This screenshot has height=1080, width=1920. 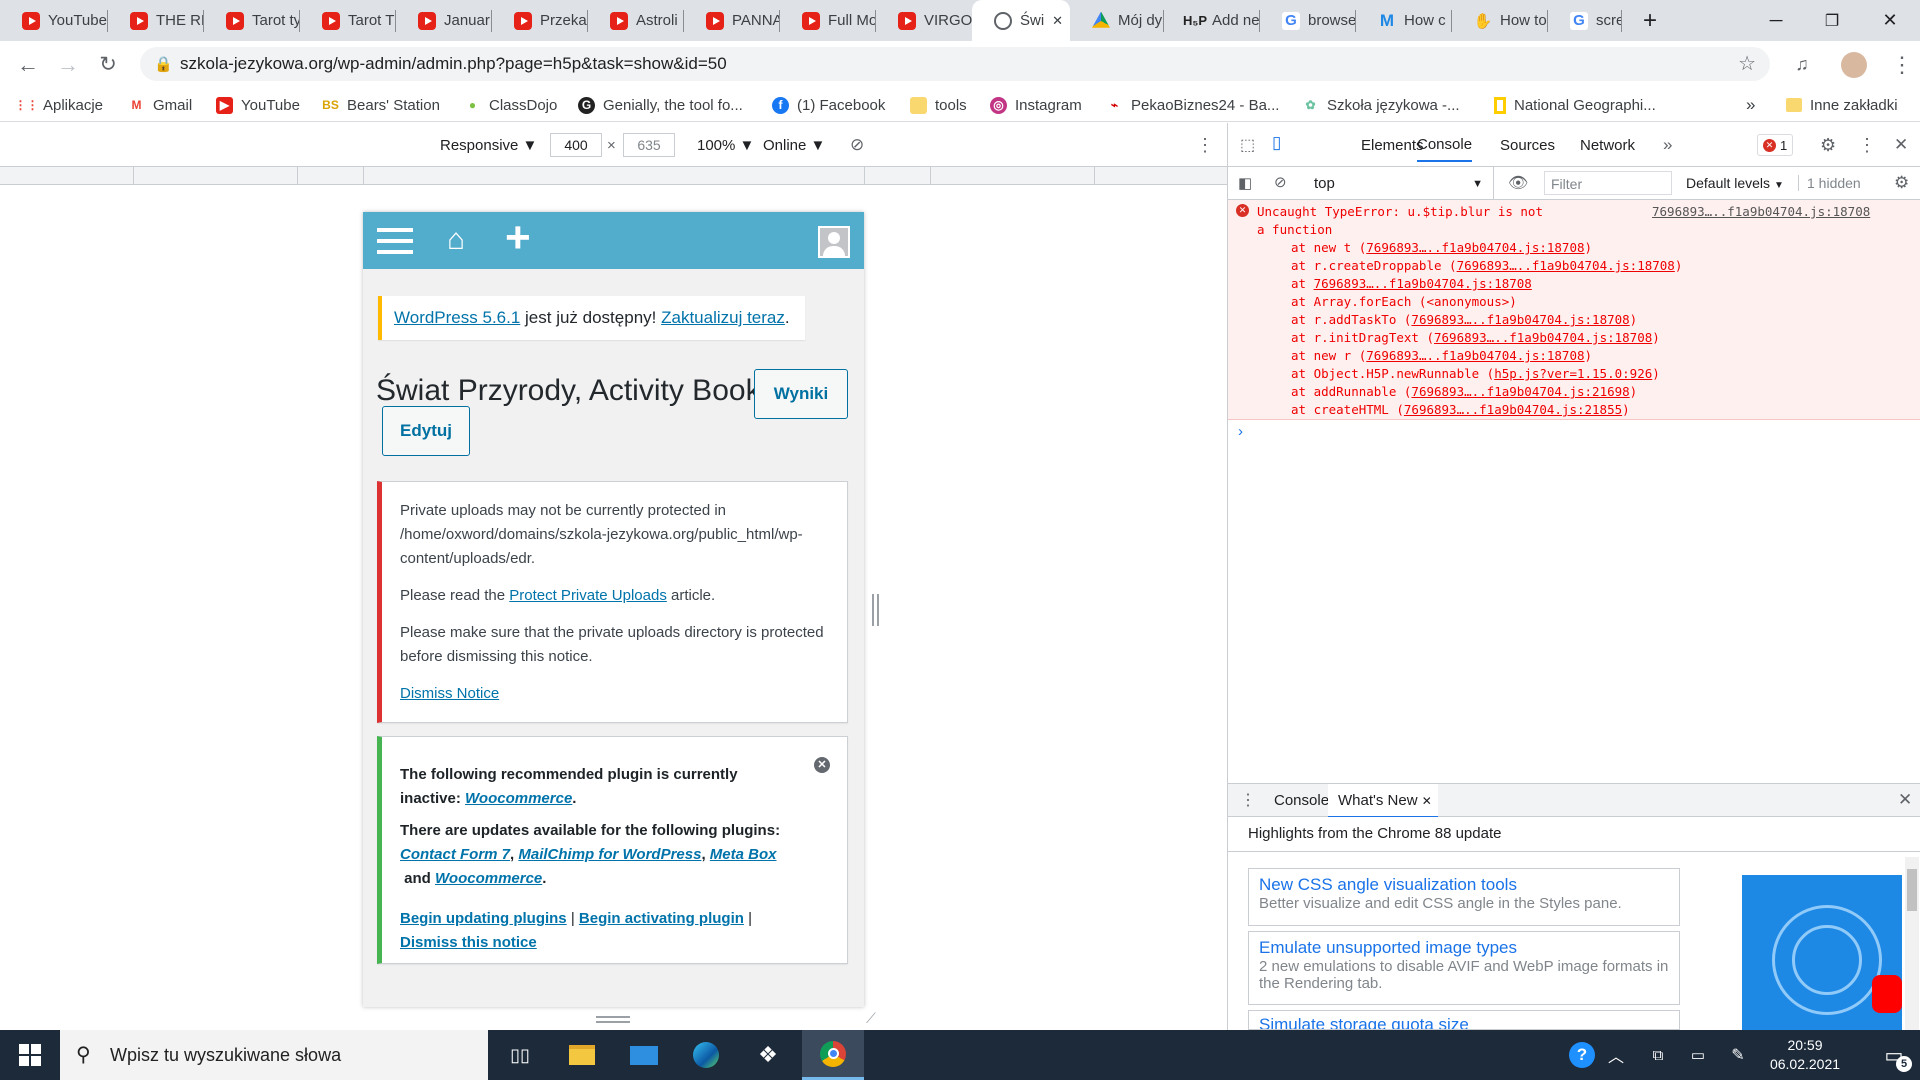 I want to click on scrollbar, so click(x=1912, y=943).